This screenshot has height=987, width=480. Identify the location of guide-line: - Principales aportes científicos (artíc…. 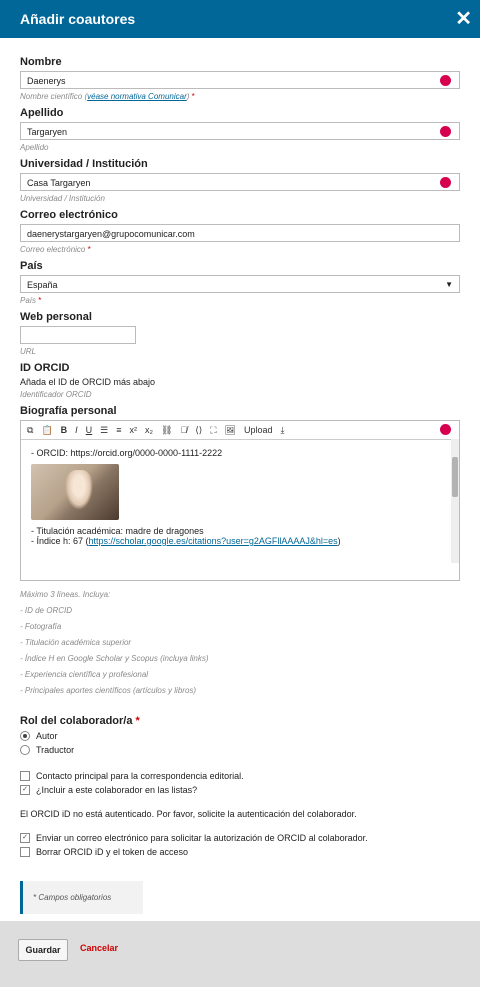
(108, 690).